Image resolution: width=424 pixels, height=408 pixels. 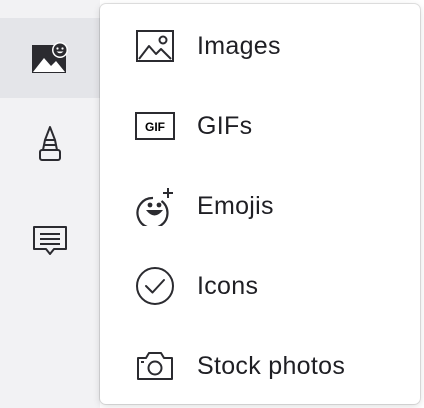 I want to click on image-sticker-icon, so click(x=50, y=57).